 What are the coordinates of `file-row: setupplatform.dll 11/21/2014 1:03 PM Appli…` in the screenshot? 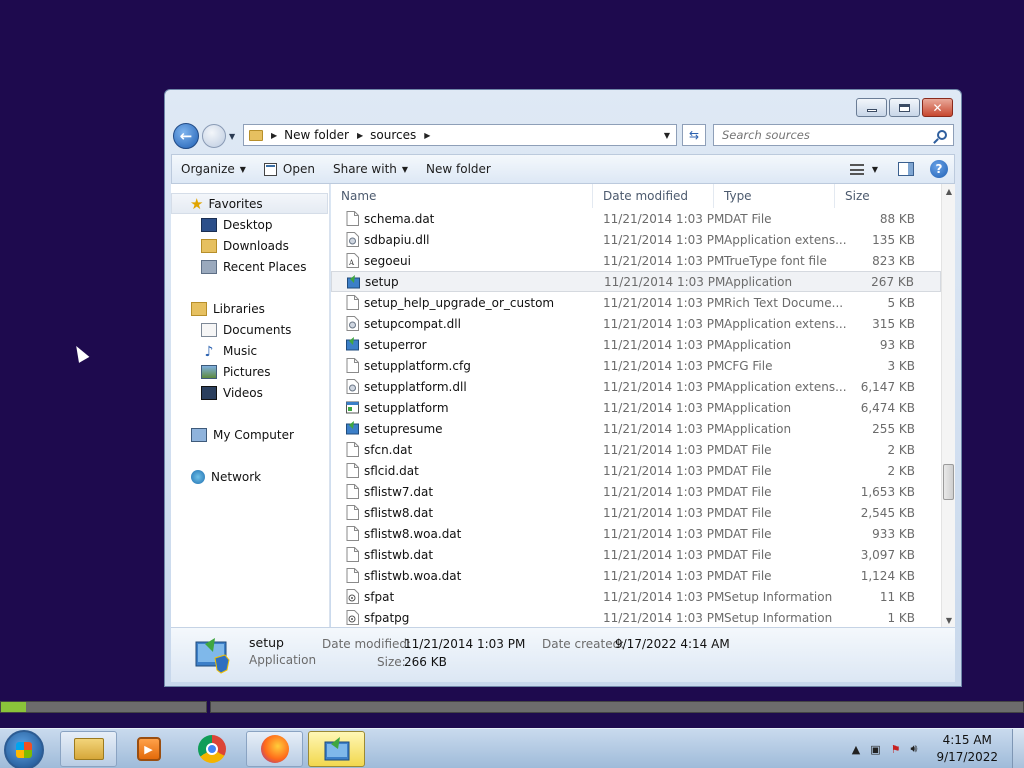 It's located at (636, 386).